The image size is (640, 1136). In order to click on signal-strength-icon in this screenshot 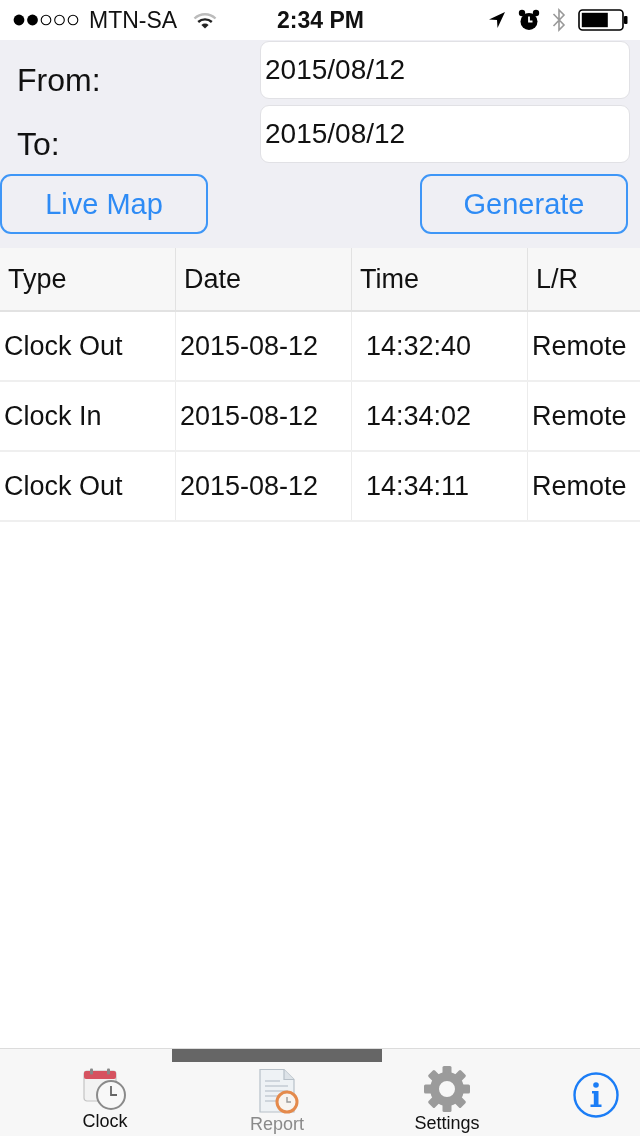, I will do `click(46, 20)`.